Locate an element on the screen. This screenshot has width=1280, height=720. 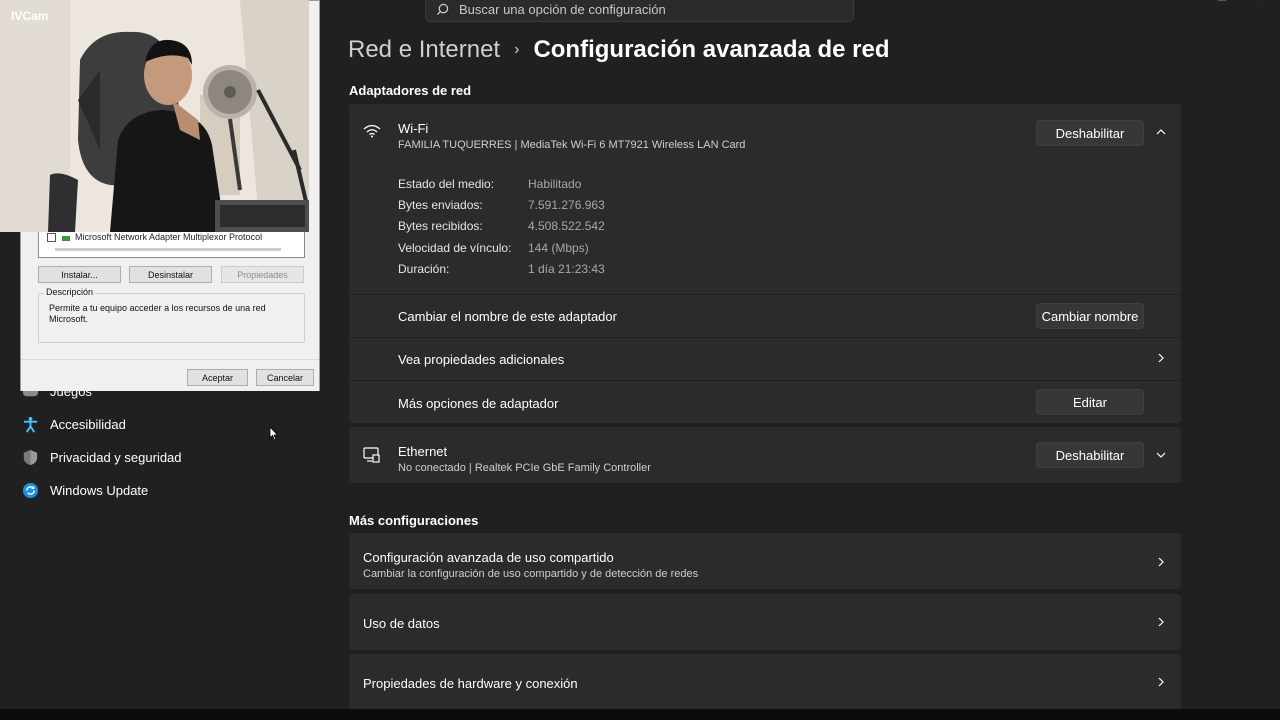
sidebar-item-accessibility: Accesibilidad is located at coordinates (74, 424).